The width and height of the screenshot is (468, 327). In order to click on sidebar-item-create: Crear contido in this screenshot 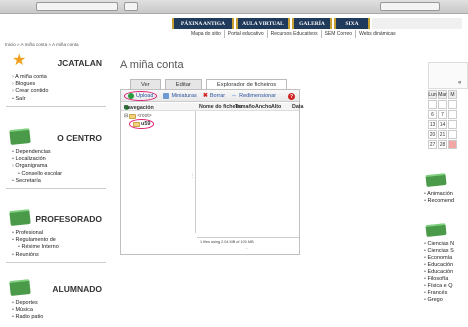, I will do `click(59, 91)`.